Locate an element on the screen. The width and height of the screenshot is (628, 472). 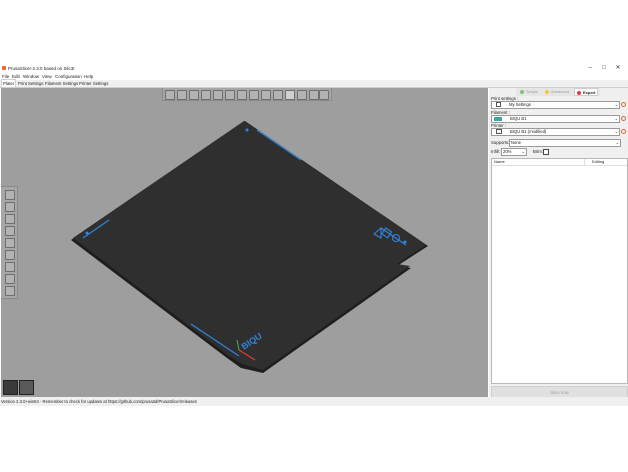
menu-help: Help is located at coordinates (88, 76).